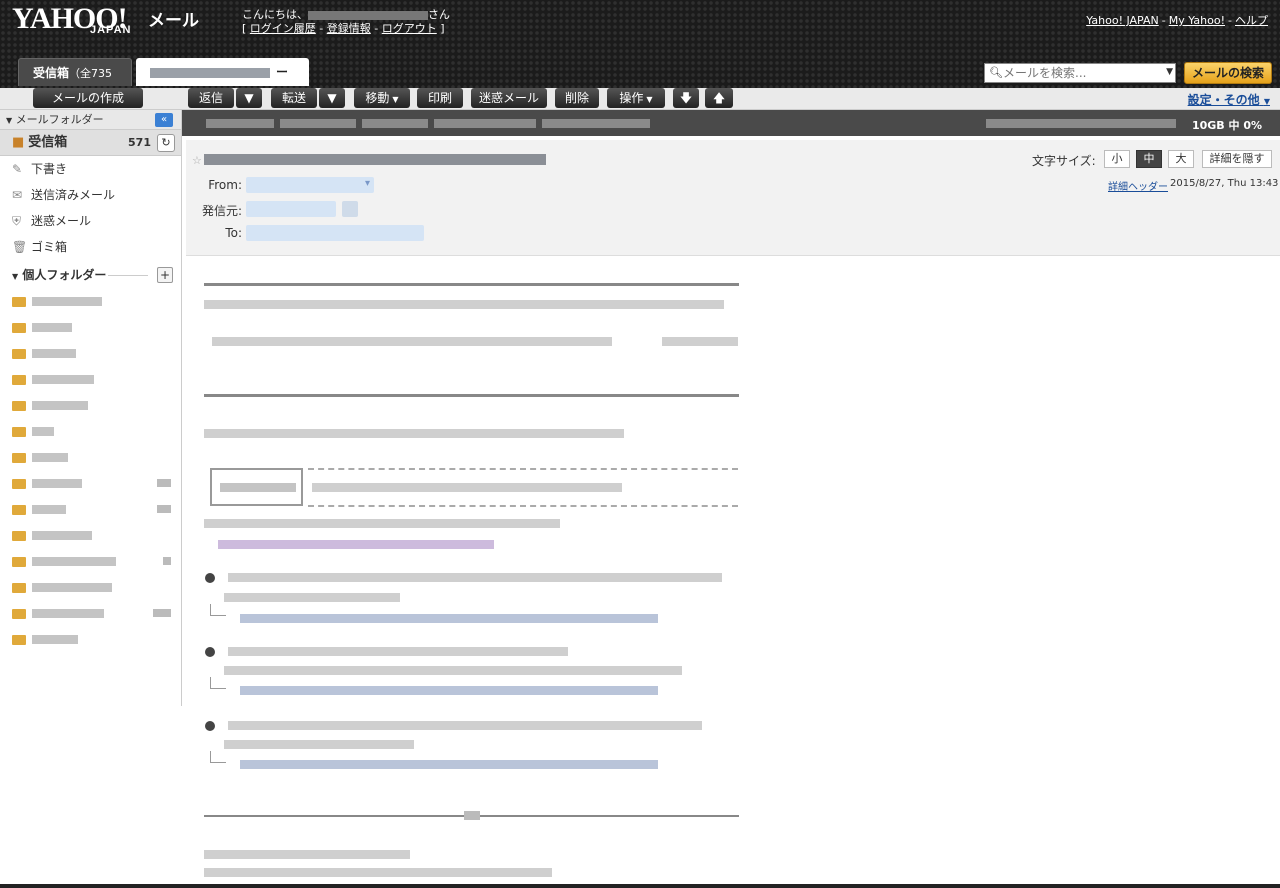 The width and height of the screenshot is (1280, 888). I want to click on sender-chip, so click(291, 209).